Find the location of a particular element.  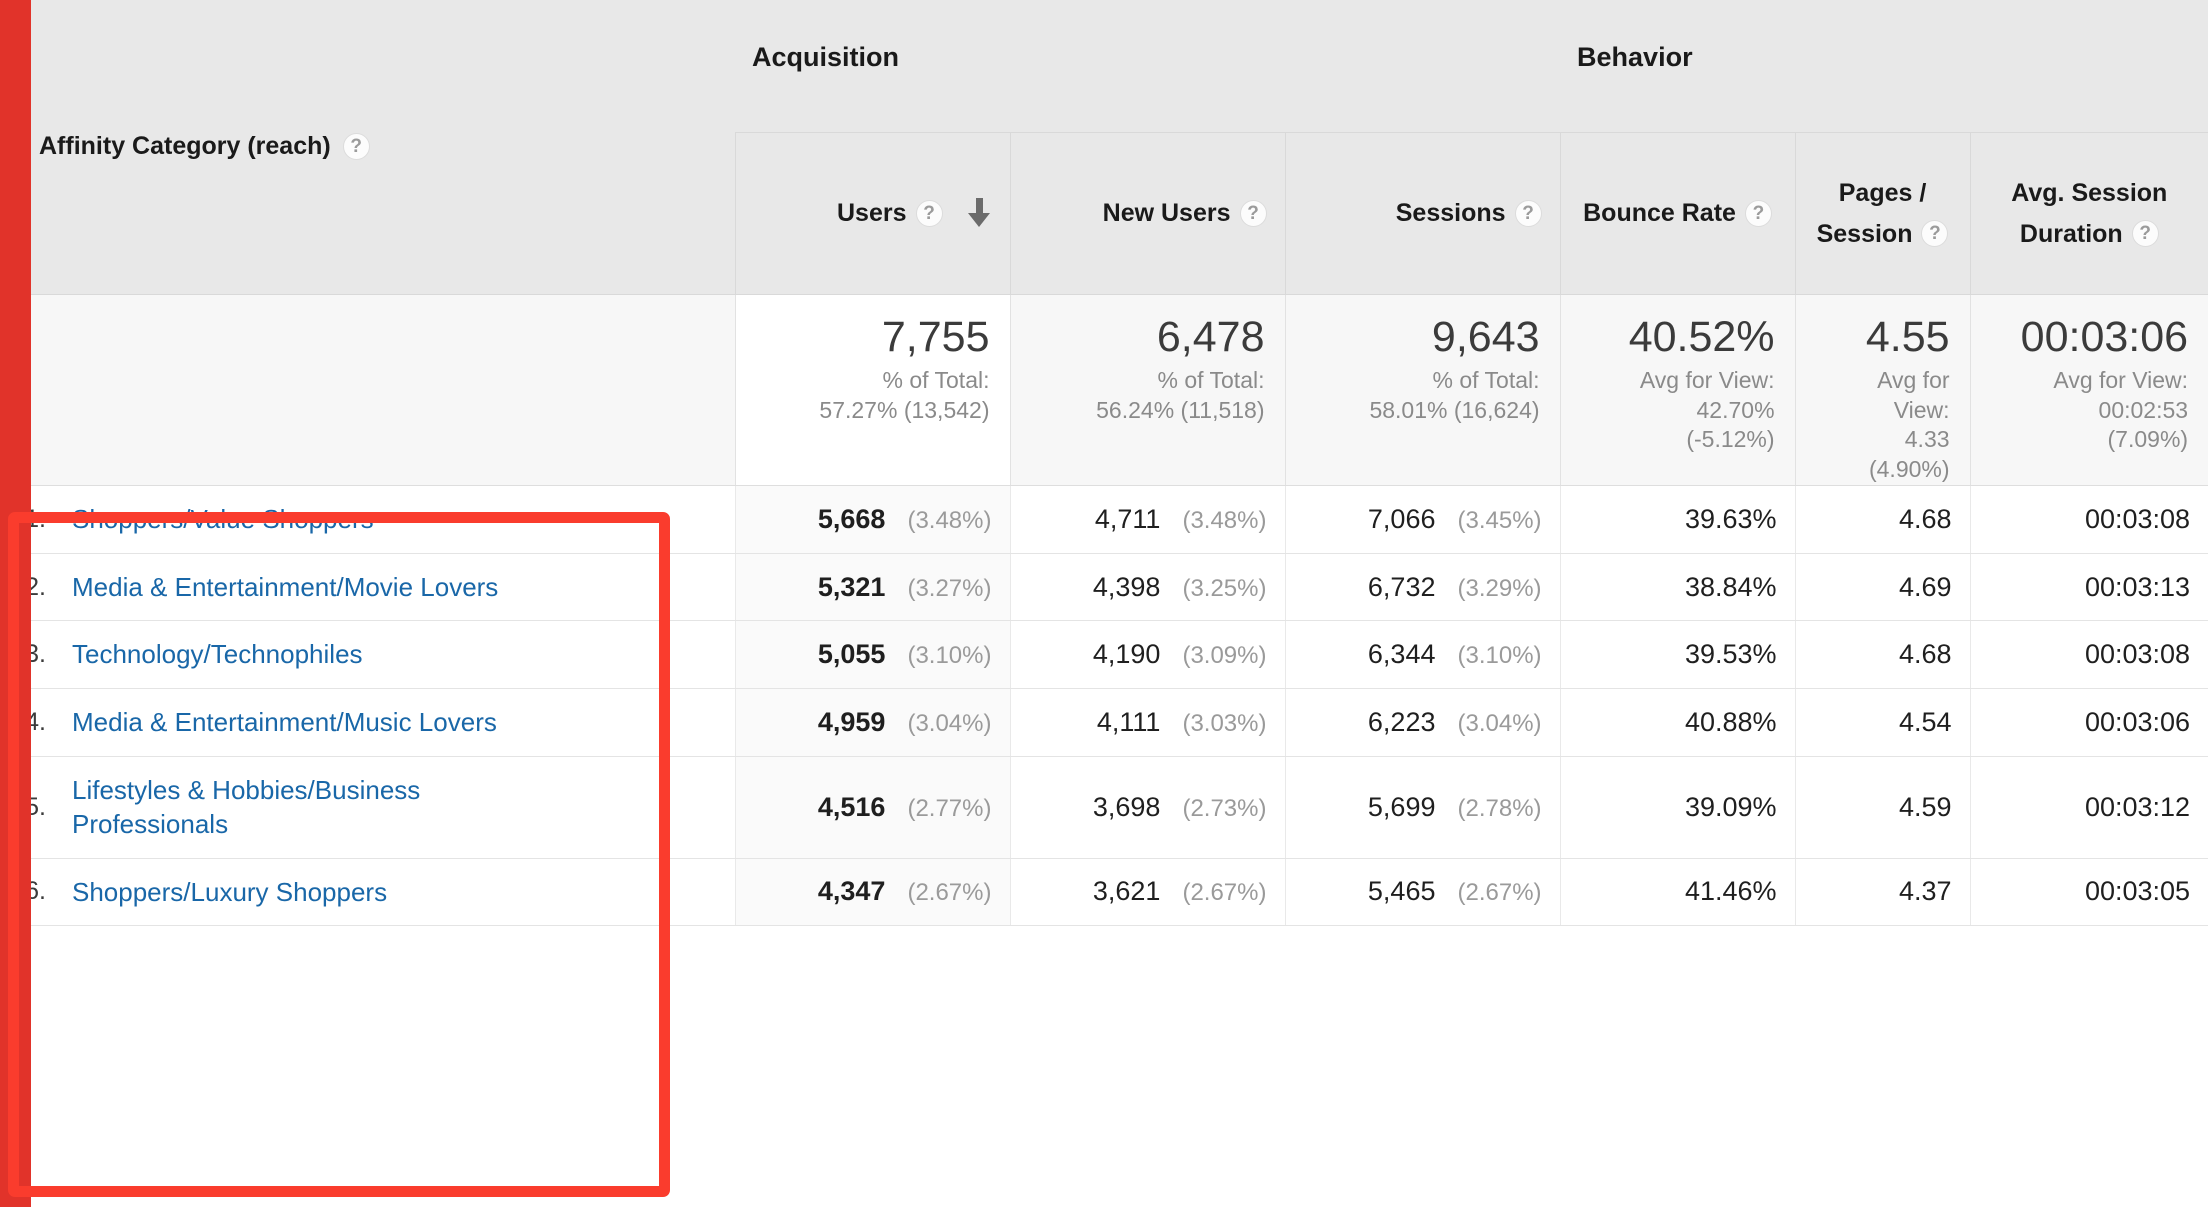

row-avg-duration-value: 00:03:05 is located at coordinates (2137, 891).